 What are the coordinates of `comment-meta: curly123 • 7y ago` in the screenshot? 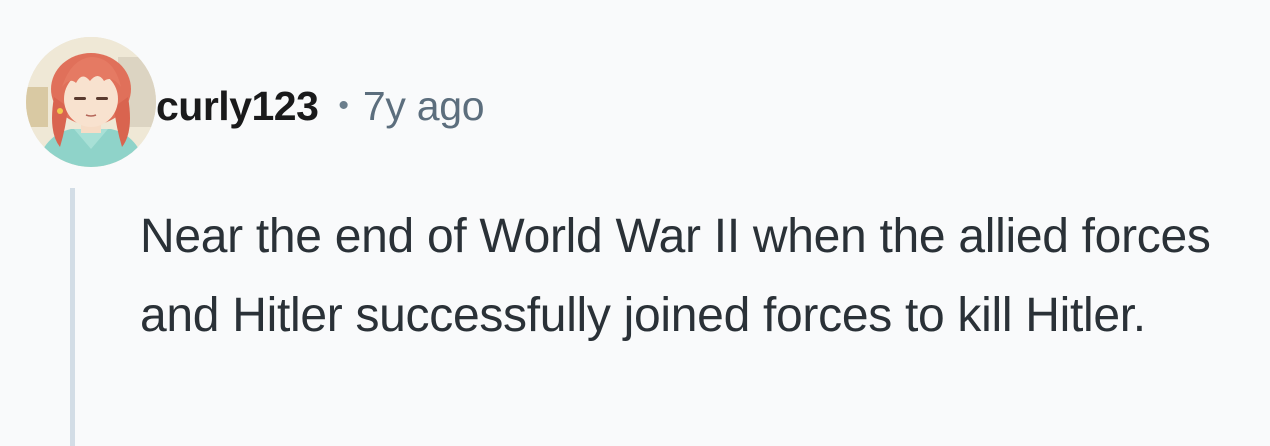 It's located at (320, 106).